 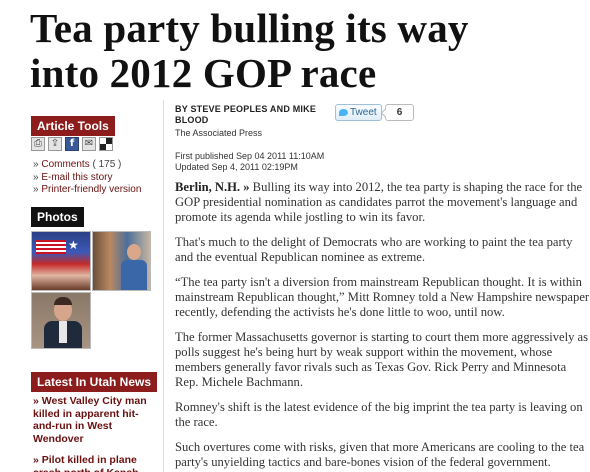 What do you see at coordinates (94, 382) in the screenshot?
I see `latest-news-label: Latest In Utah News` at bounding box center [94, 382].